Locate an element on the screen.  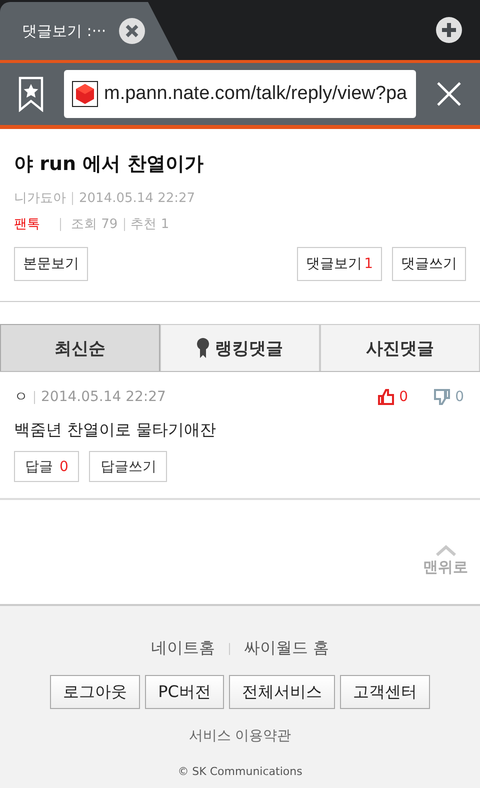
reply-button: 답글 0 is located at coordinates (47, 466).